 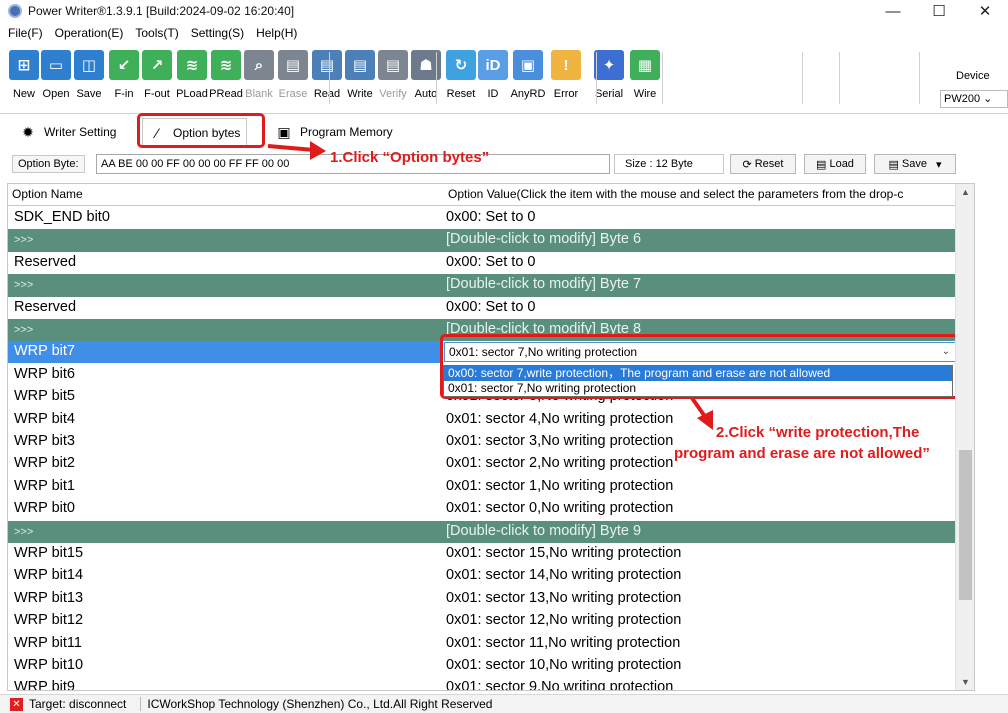 What do you see at coordinates (426, 79) in the screenshot?
I see `auto-button: ☗ Auto` at bounding box center [426, 79].